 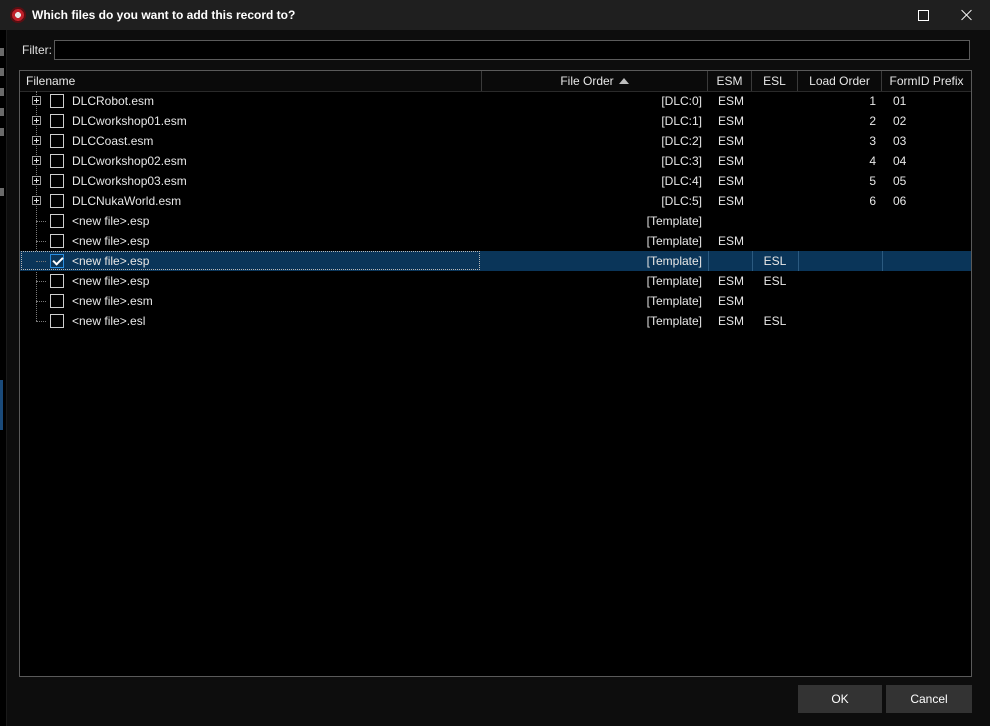 I want to click on row-file-order: [DLC:3], so click(x=681, y=161).